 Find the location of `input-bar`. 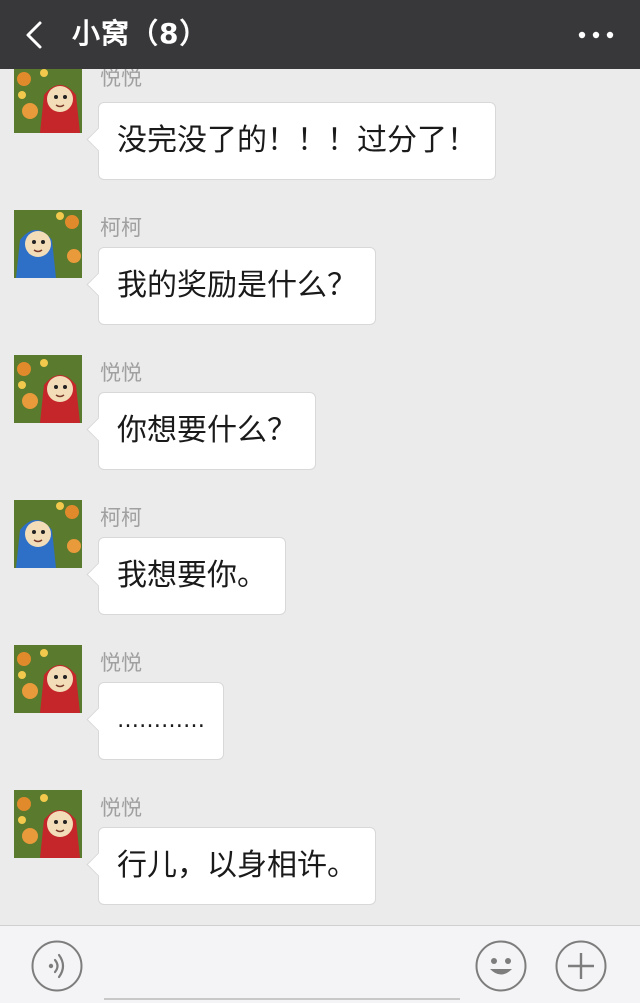

input-bar is located at coordinates (320, 964).